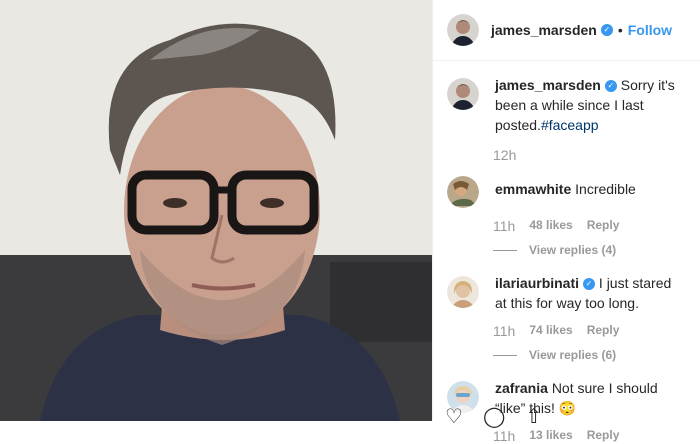 This screenshot has width=700, height=444. I want to click on view-replies-button: View replies (4), so click(589, 250).